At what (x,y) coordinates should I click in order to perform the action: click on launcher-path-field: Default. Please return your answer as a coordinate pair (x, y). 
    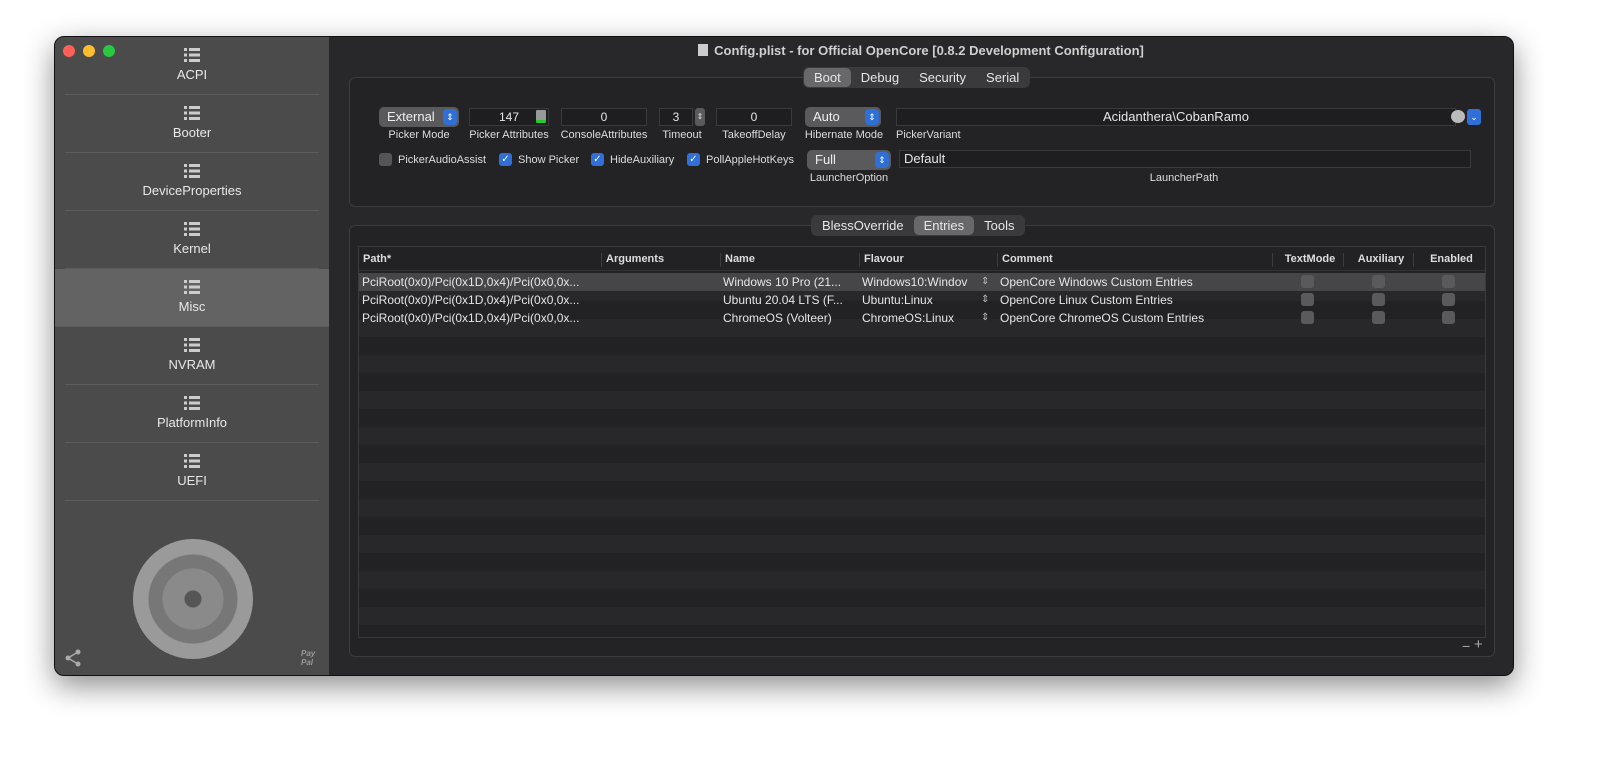
    Looking at the image, I should click on (1185, 159).